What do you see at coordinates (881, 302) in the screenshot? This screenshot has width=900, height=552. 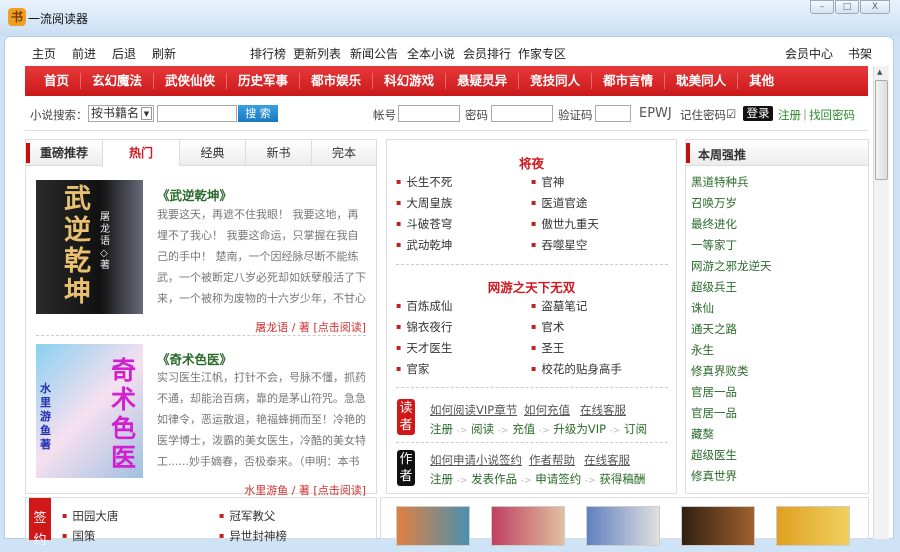 I see `vertical-scrollbar: ▲` at bounding box center [881, 302].